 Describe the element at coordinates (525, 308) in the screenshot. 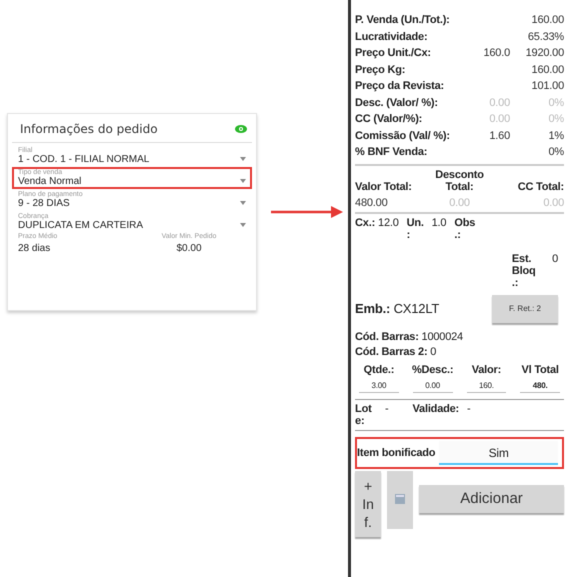

I see `return-button: F. Ret.: 2` at that location.